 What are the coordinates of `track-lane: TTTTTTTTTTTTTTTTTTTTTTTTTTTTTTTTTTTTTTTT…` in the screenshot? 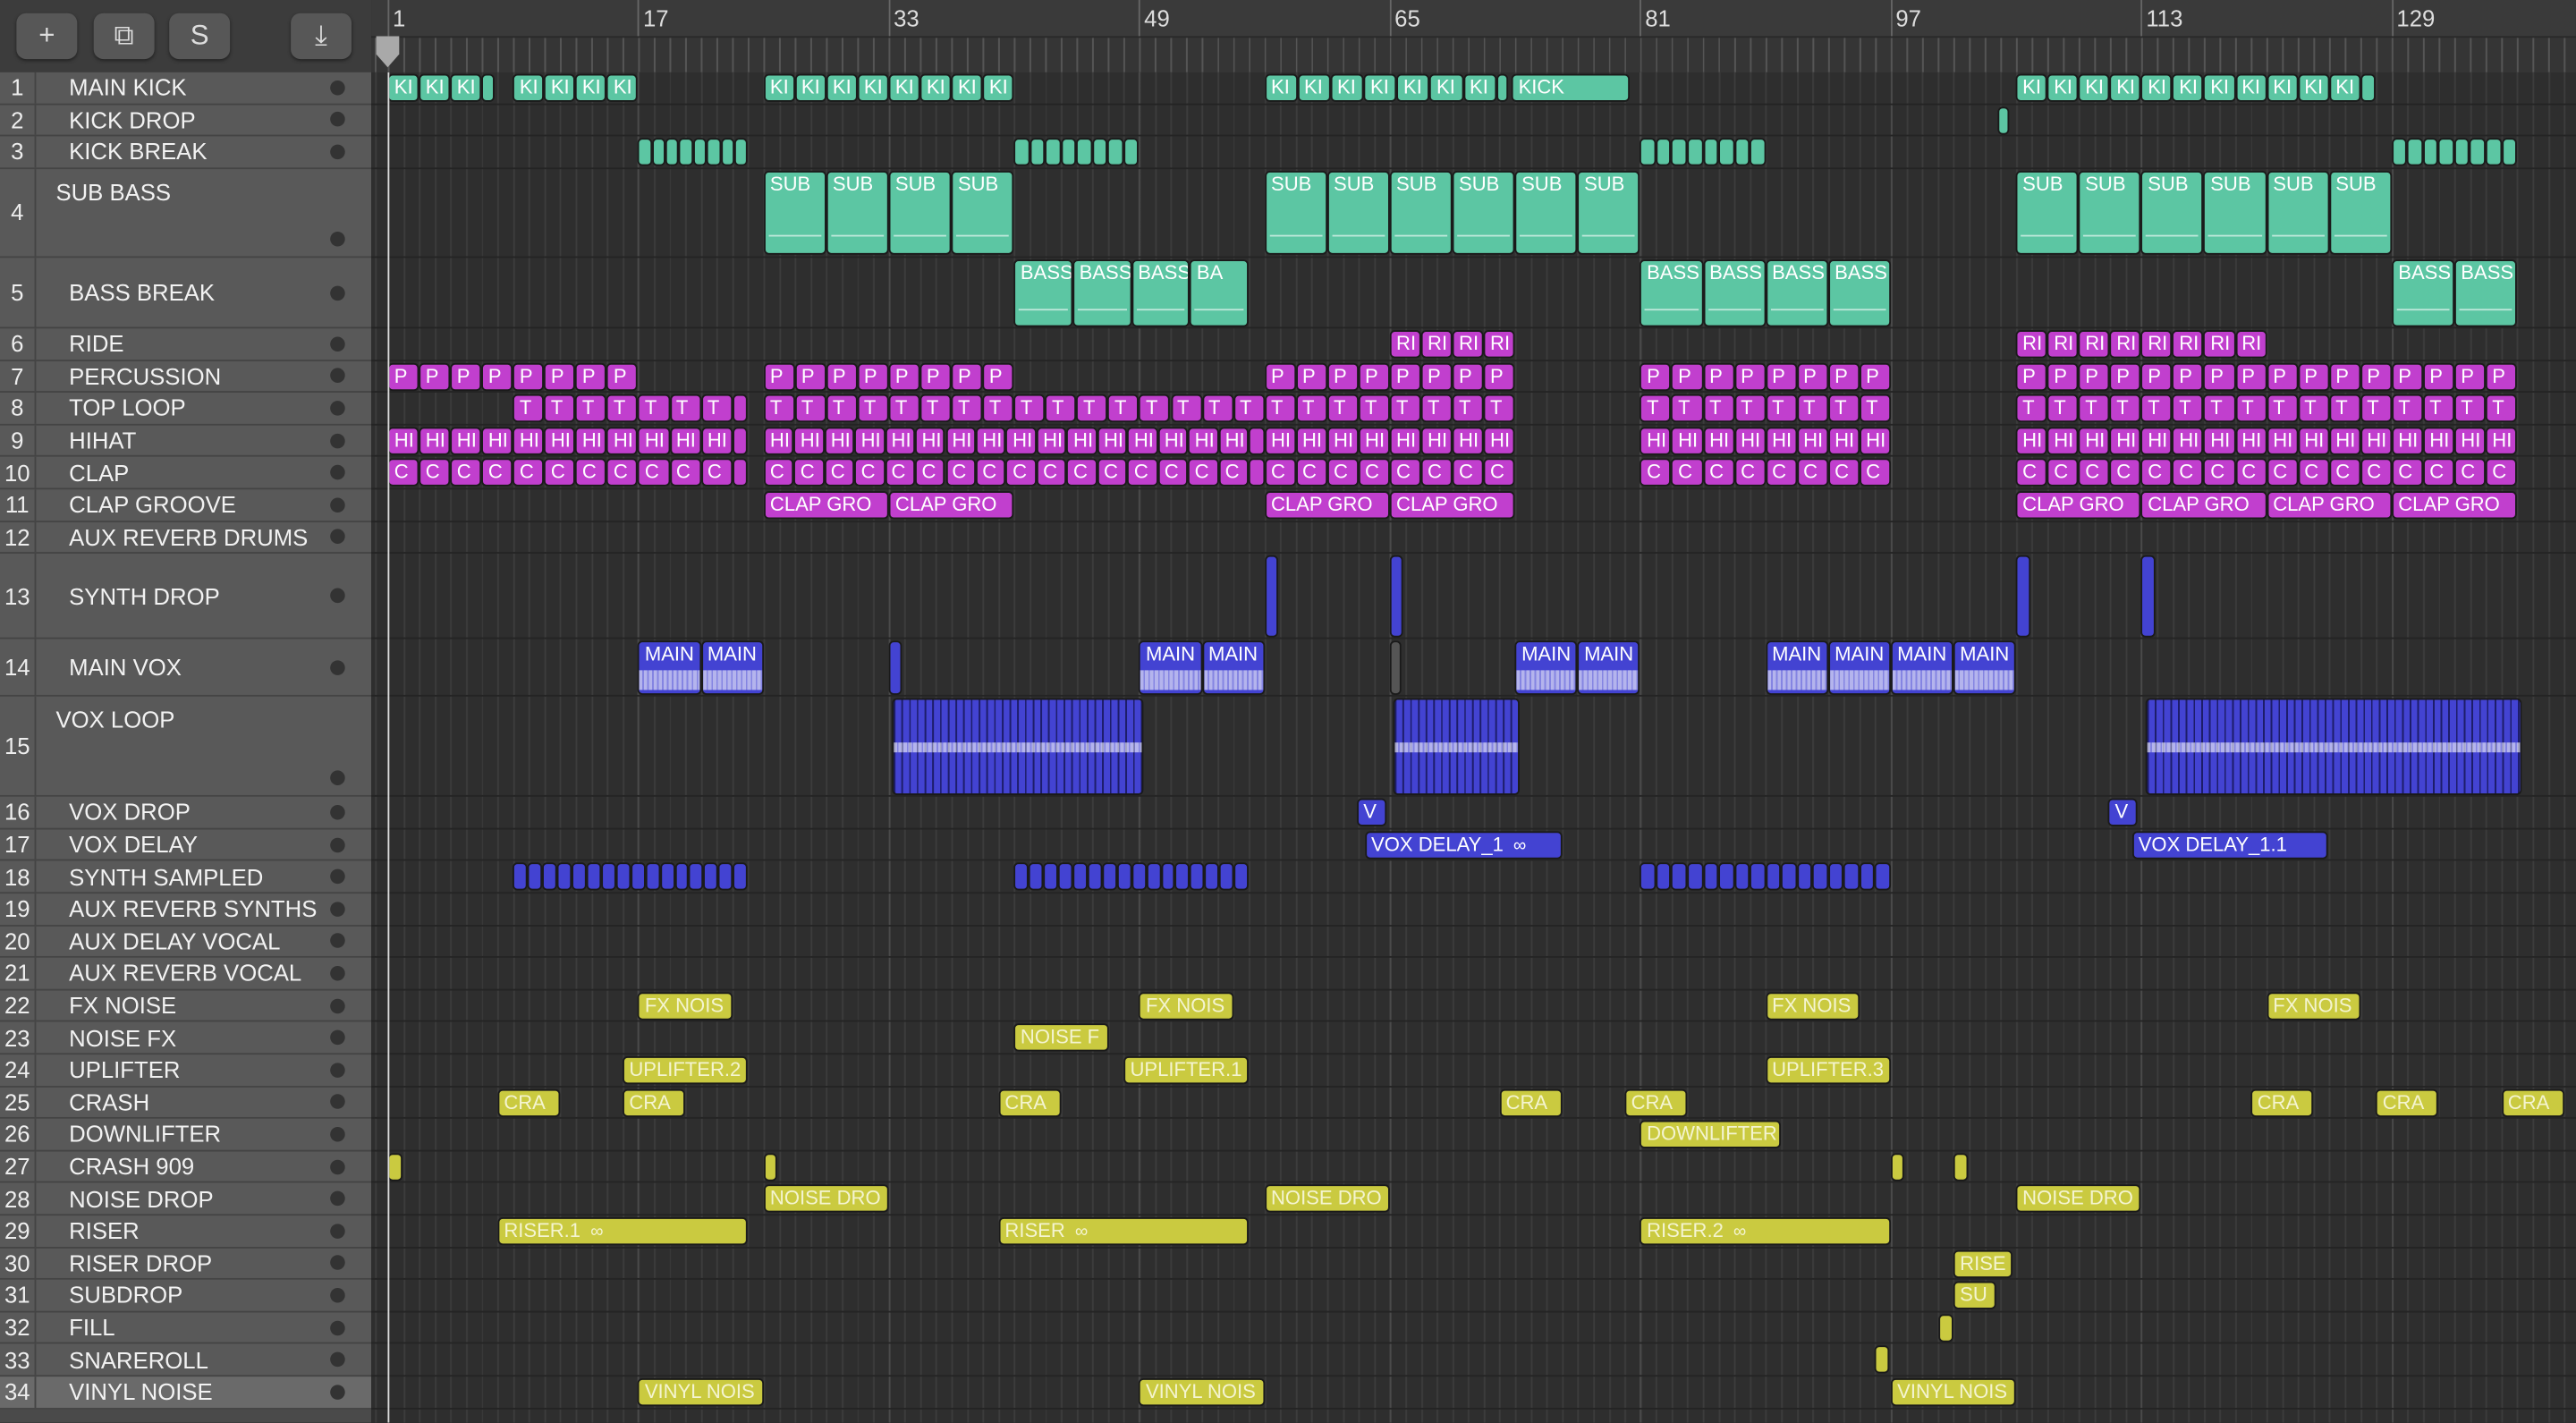 It's located at (1473, 409).